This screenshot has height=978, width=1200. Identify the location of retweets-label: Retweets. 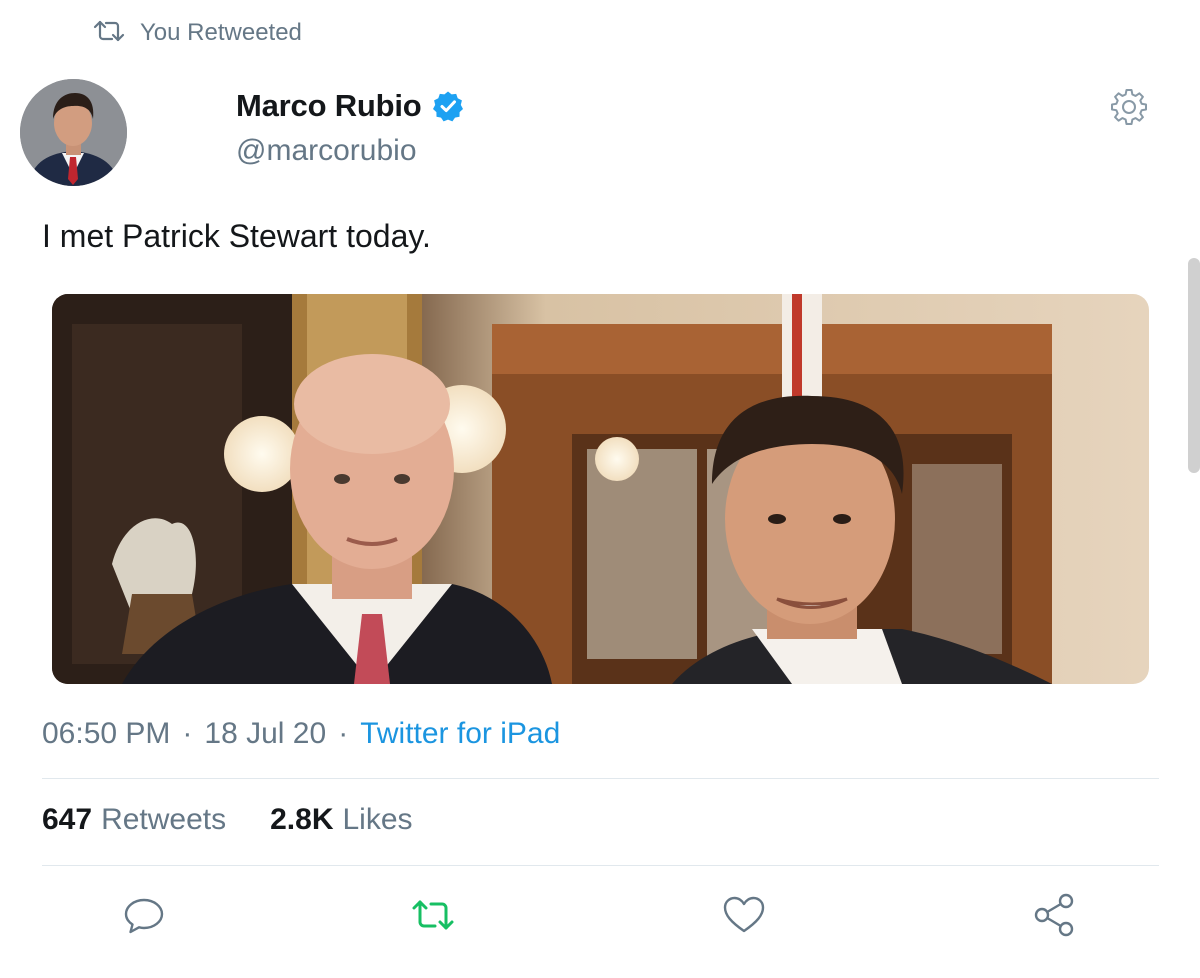
(164, 819).